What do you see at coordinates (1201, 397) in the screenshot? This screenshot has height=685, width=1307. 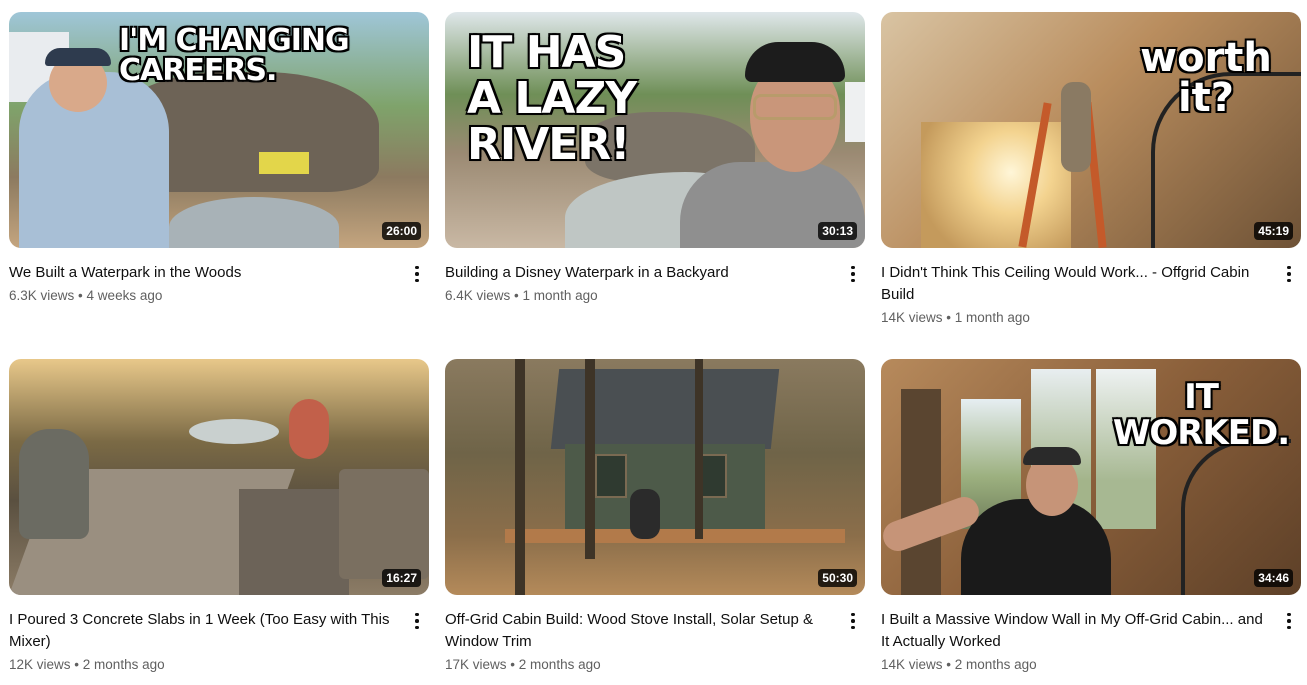 I see `overlay-line: IT` at bounding box center [1201, 397].